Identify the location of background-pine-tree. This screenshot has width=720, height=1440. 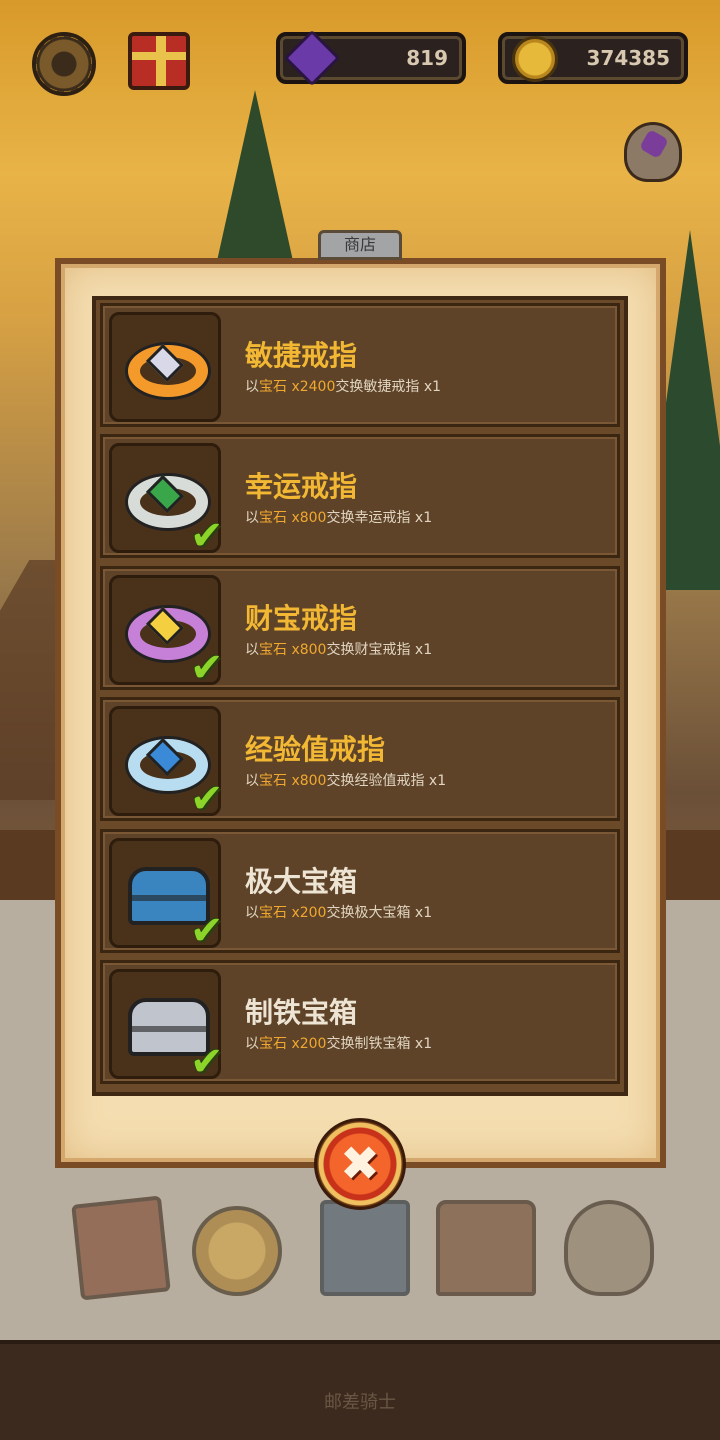
(255, 180).